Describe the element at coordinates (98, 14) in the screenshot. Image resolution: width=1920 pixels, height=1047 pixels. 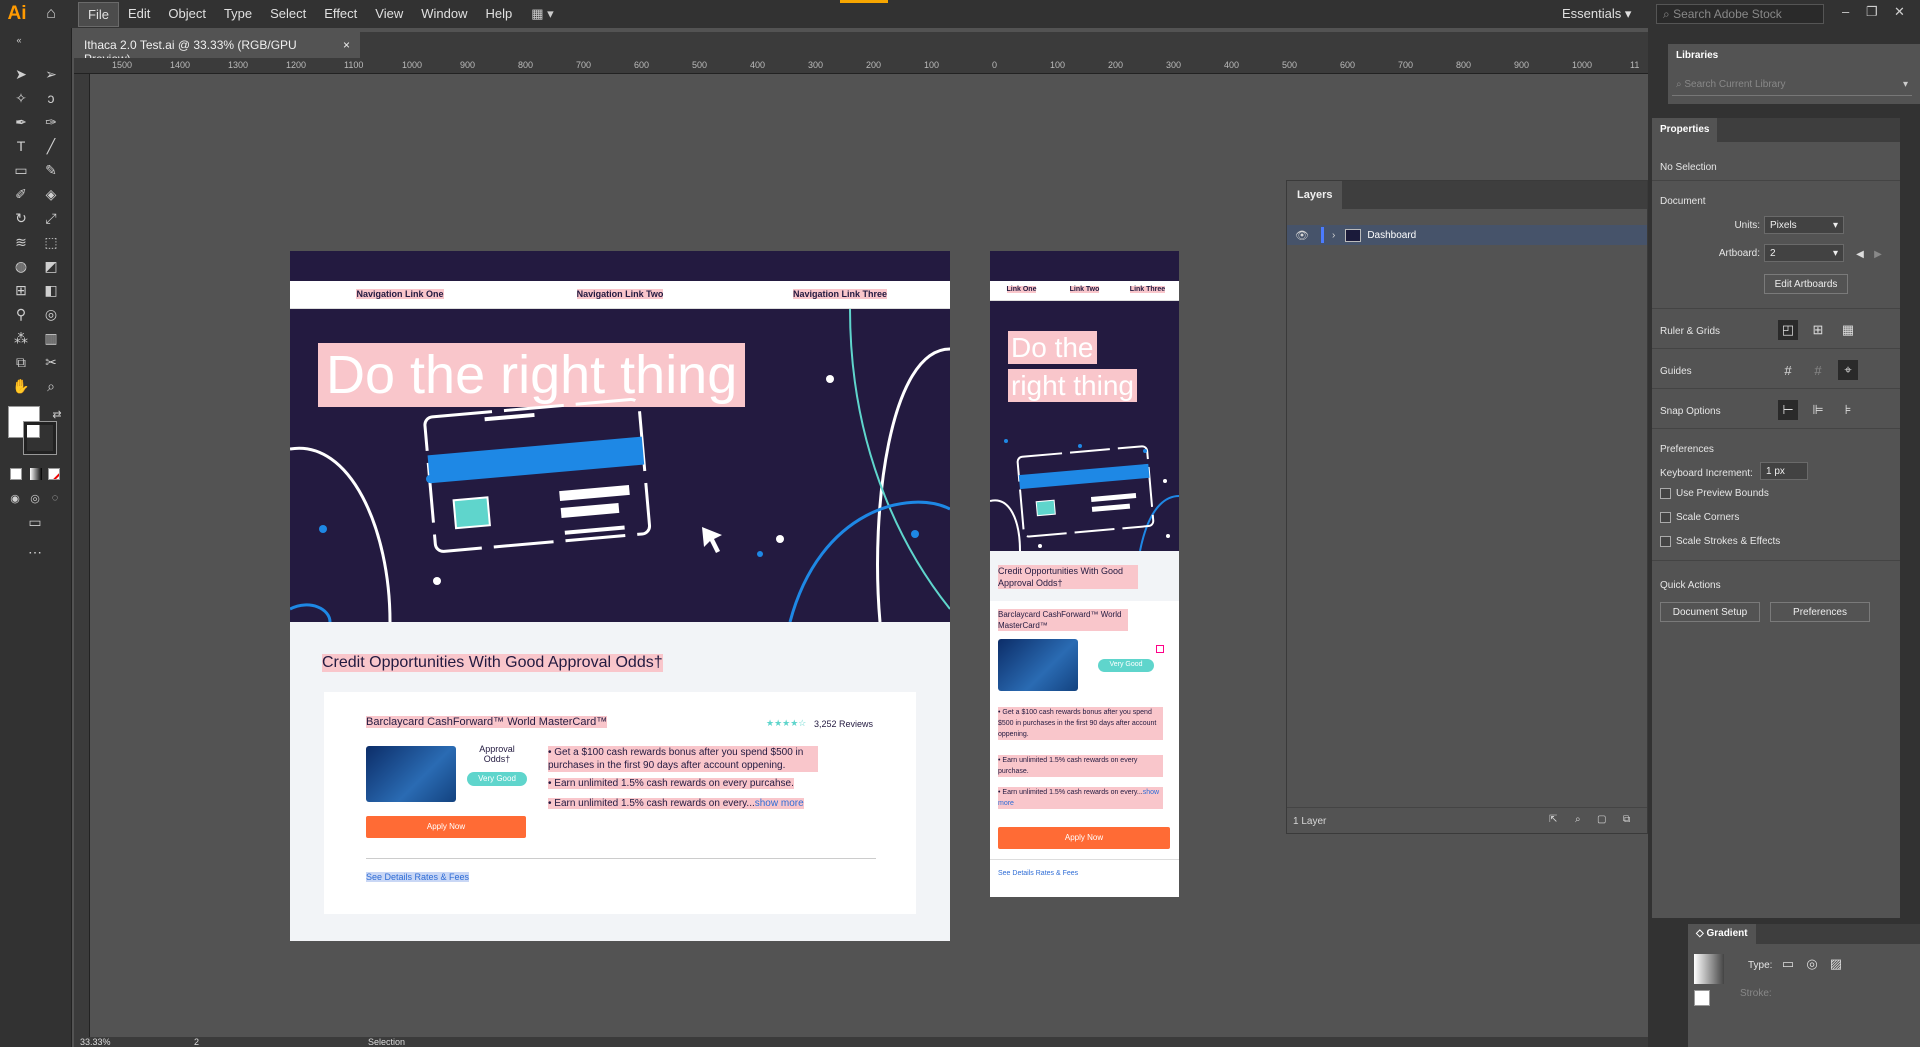
I see `menu-file: File` at that location.